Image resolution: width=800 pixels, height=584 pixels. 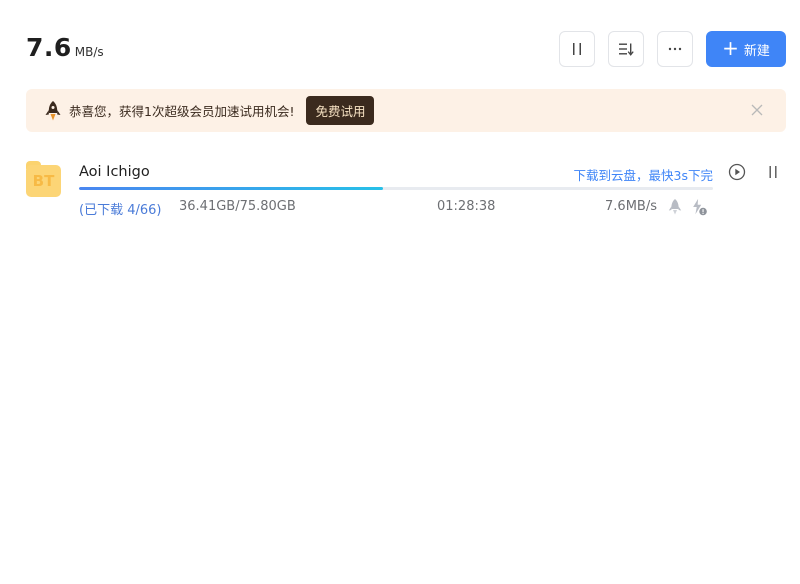 I want to click on files-status: (已下载 4/66), so click(x=120, y=208).